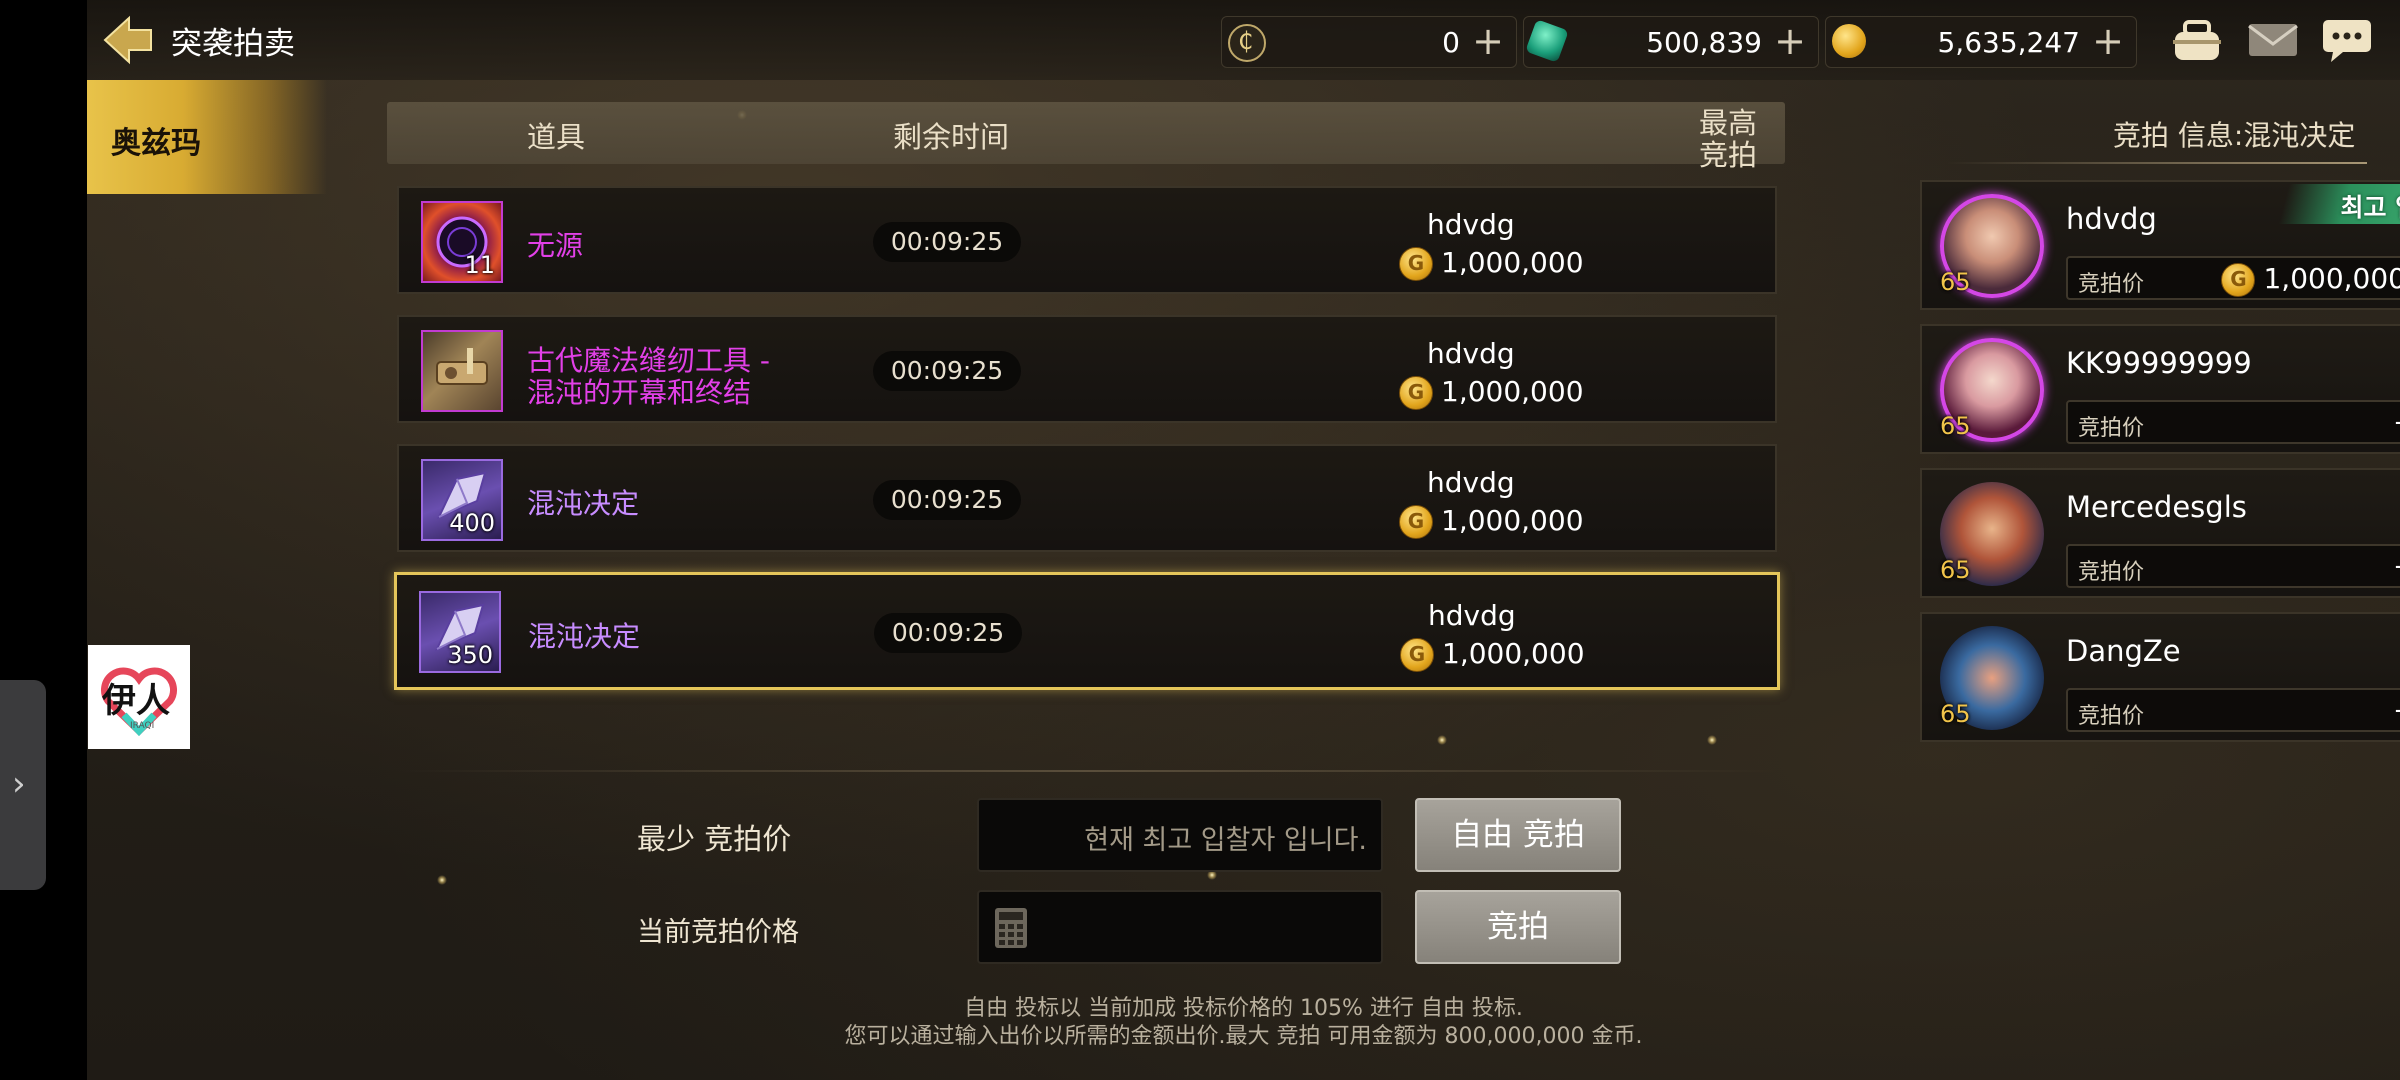 This screenshot has height=1080, width=2400. Describe the element at coordinates (2160, 245) in the screenshot. I see `bidder-card: 65 최고 입찰 hdvdg 竞拍价 1,000,000` at that location.